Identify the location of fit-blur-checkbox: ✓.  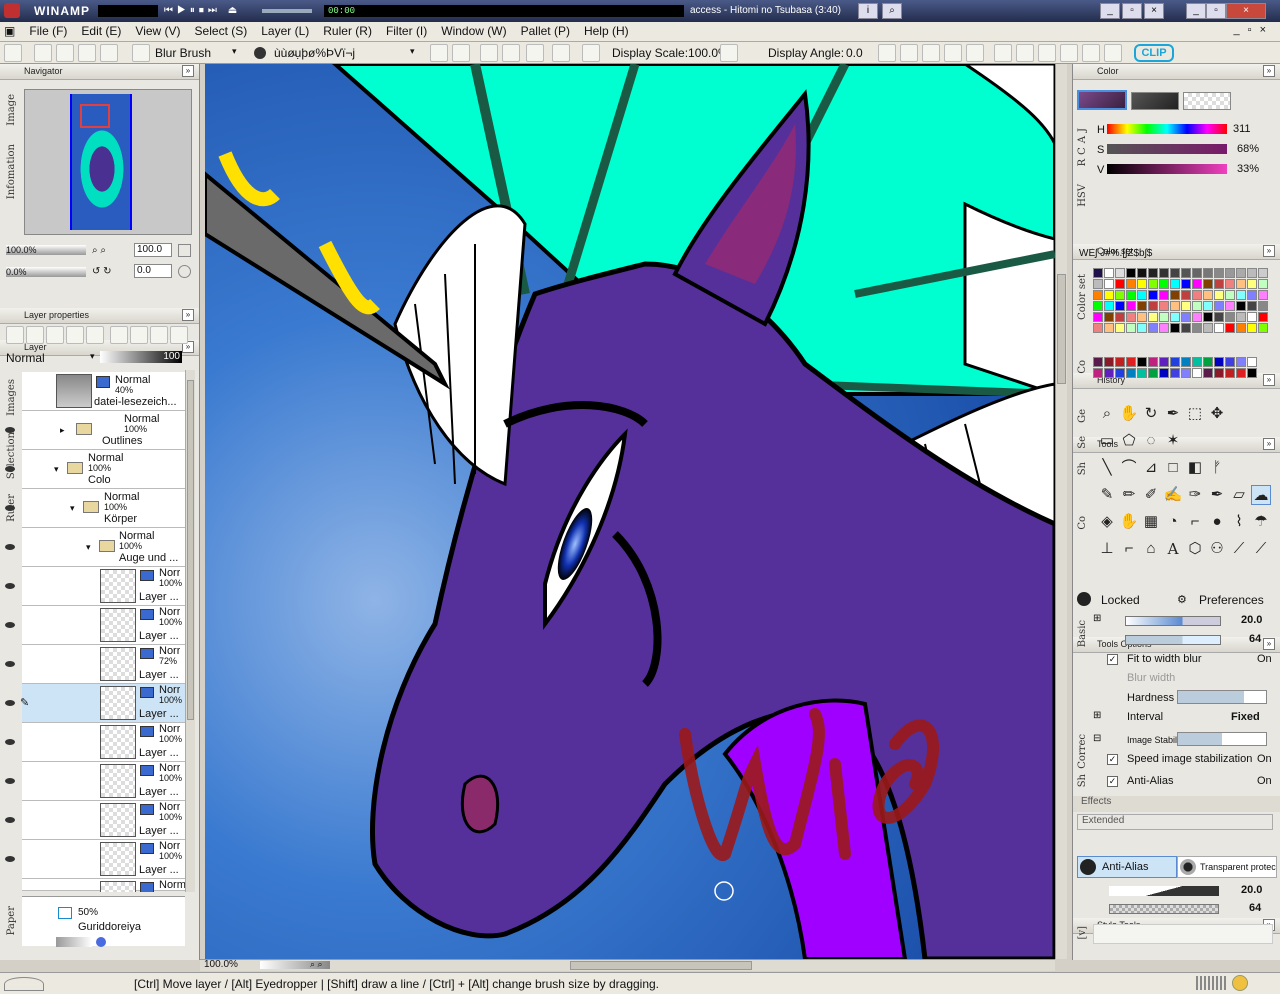
(1112, 659).